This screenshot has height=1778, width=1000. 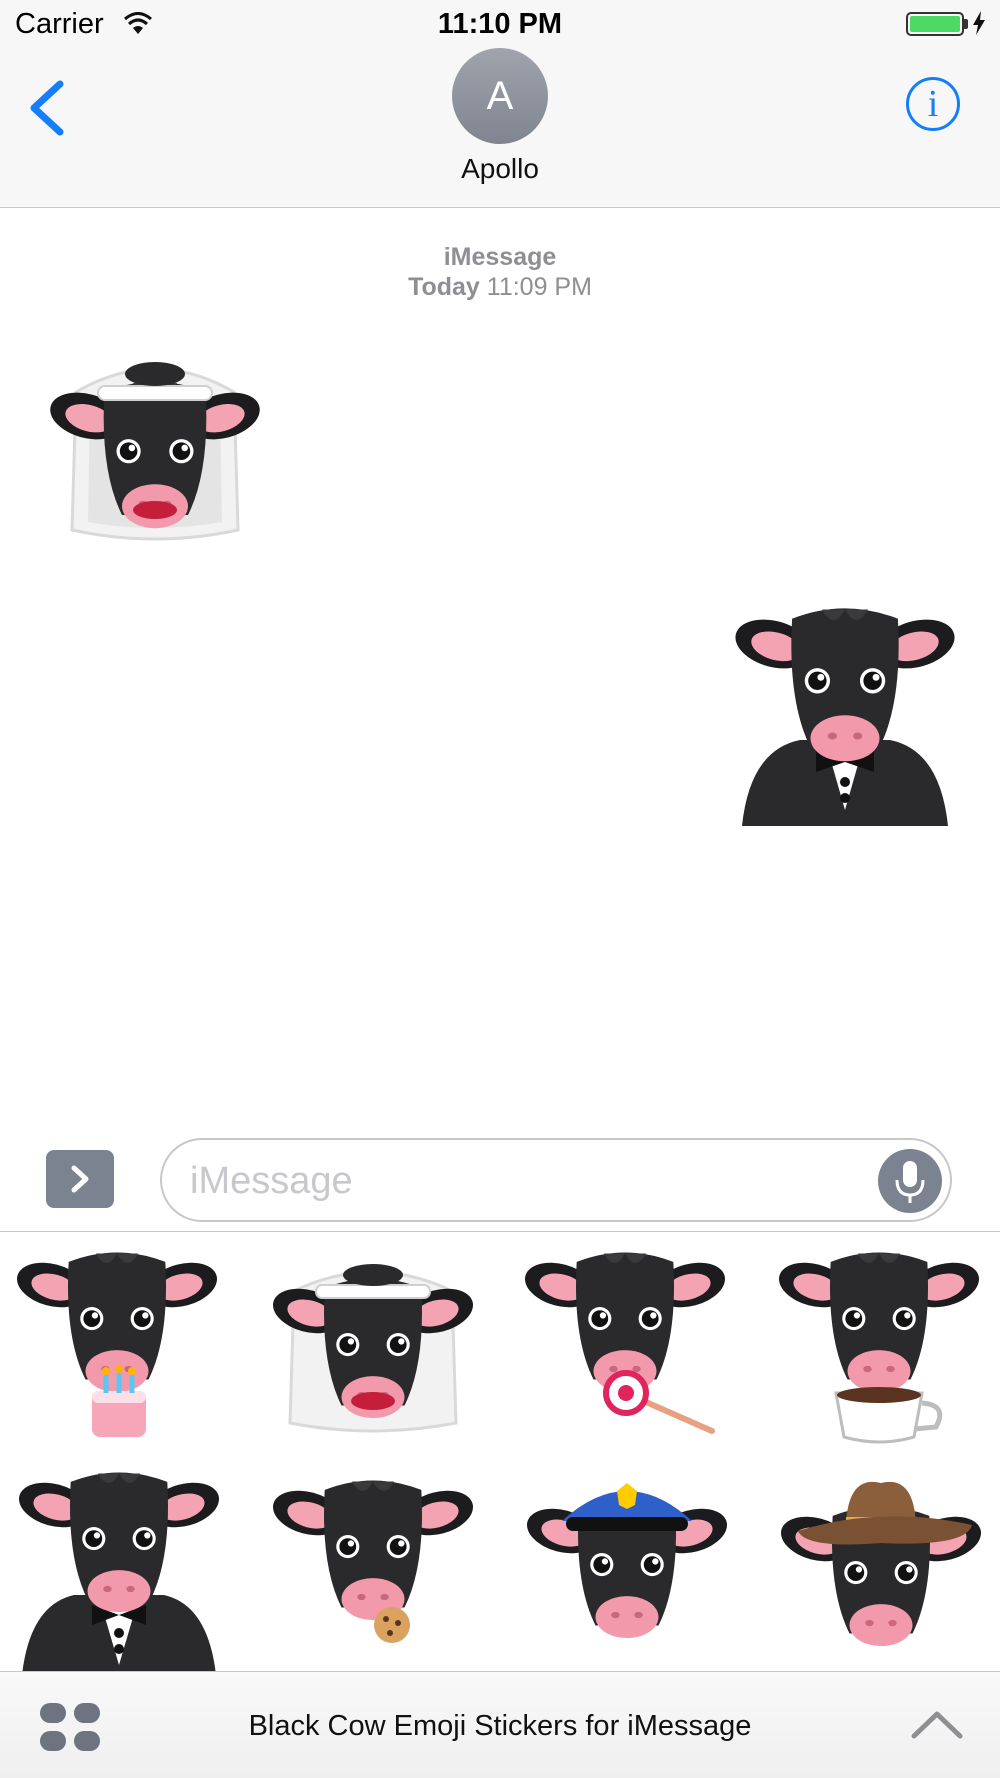 I want to click on contact-name: Apollo, so click(x=500, y=169).